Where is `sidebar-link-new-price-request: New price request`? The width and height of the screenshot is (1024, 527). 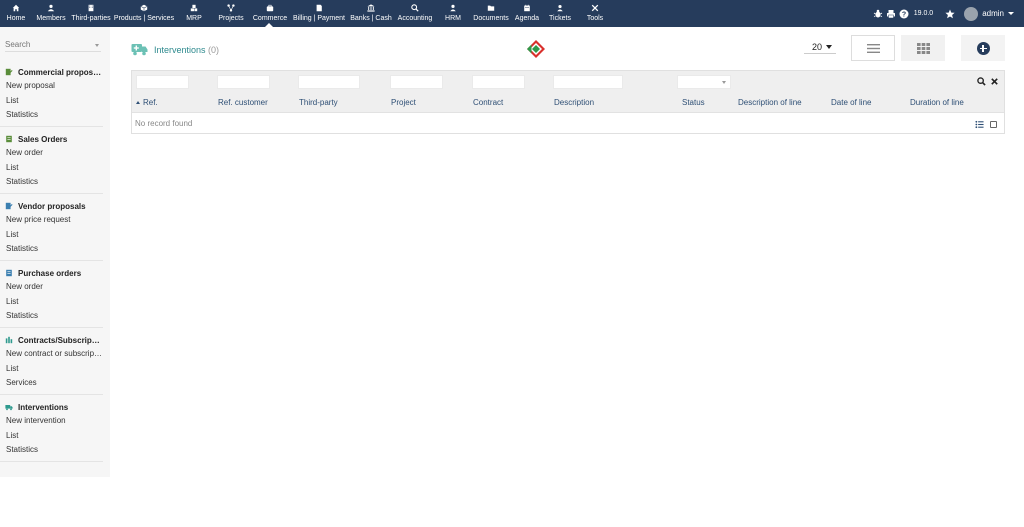 sidebar-link-new-price-request: New price request is located at coordinates (51, 220).